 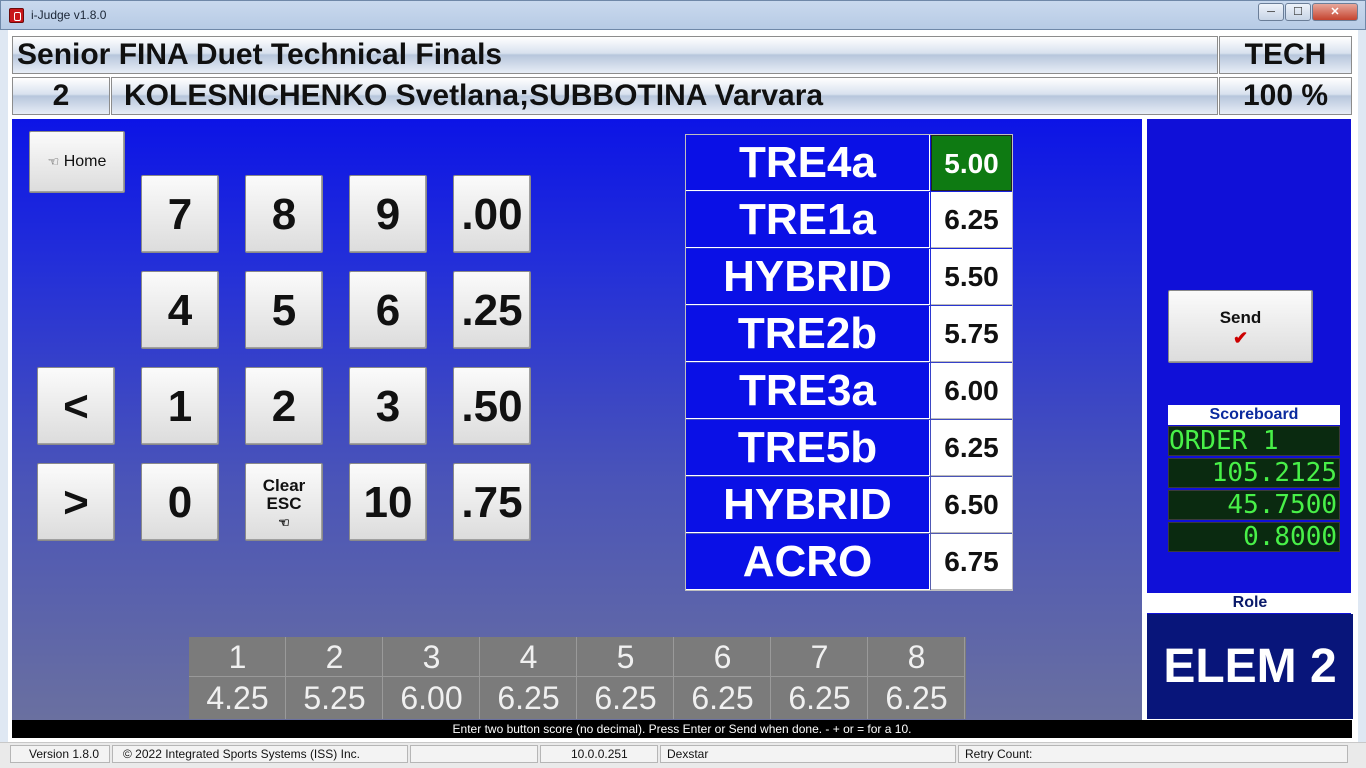 I want to click on element-score: 6.75, so click(x=971, y=562).